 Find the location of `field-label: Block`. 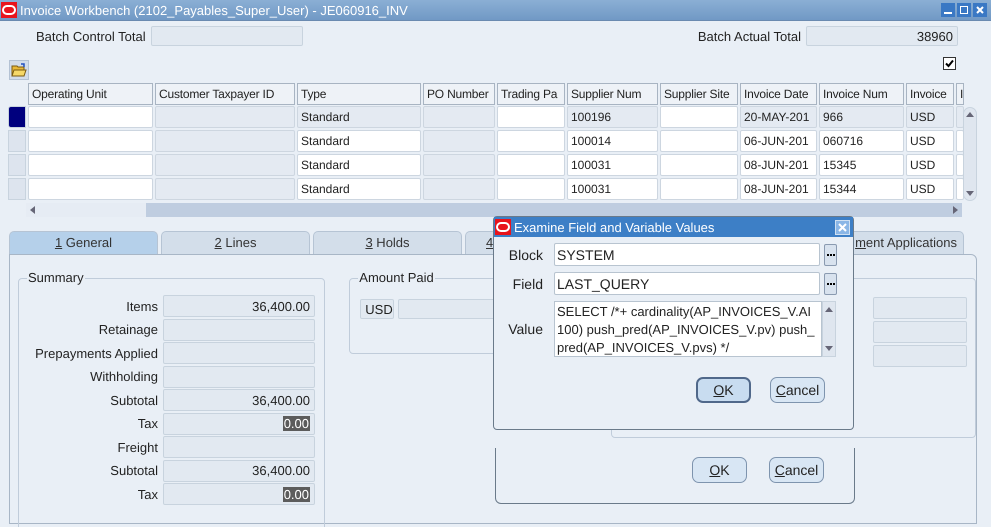

field-label: Block is located at coordinates (525, 254).